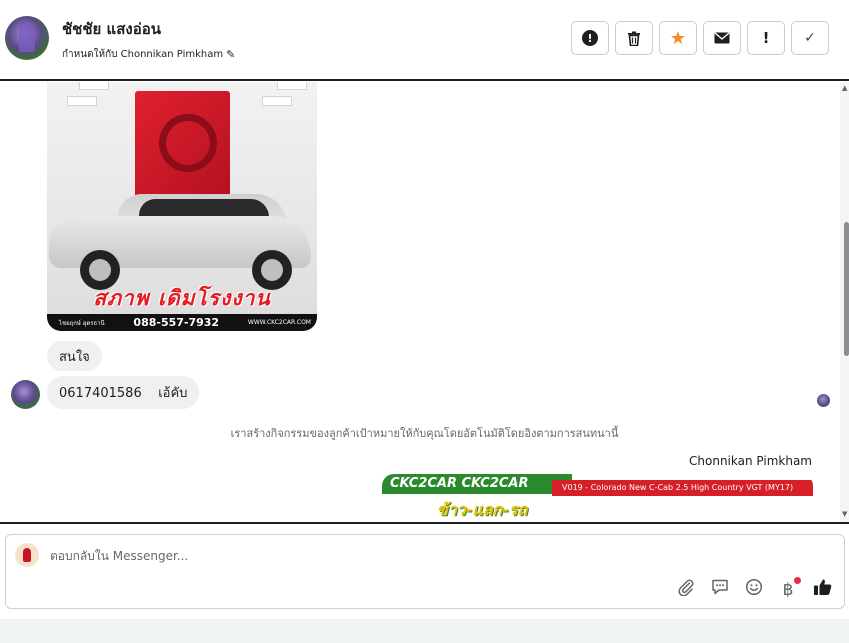  What do you see at coordinates (182, 298) in the screenshot?
I see `car-promo-text: สภาพ เดิมโรงงาน` at bounding box center [182, 298].